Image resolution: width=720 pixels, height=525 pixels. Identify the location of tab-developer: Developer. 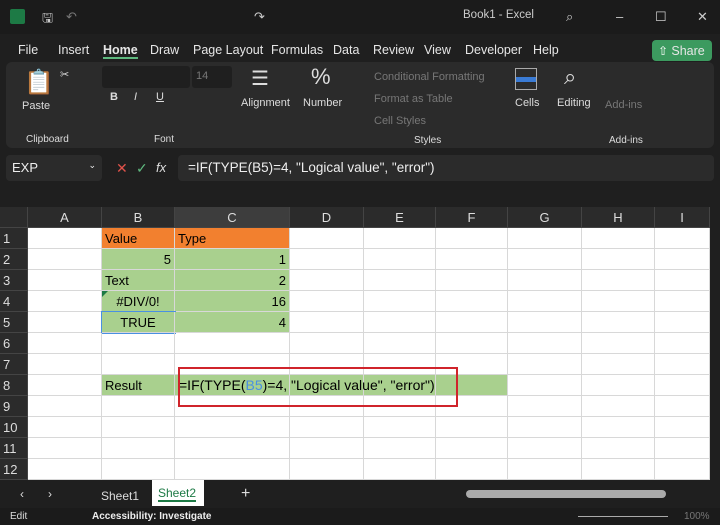
(493, 50).